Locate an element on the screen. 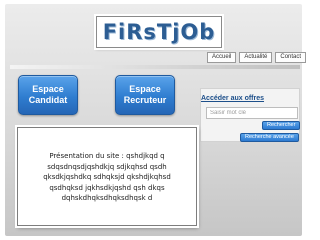 The width and height of the screenshot is (320, 240). advanced-search-button: Recherche avancée is located at coordinates (269, 137).